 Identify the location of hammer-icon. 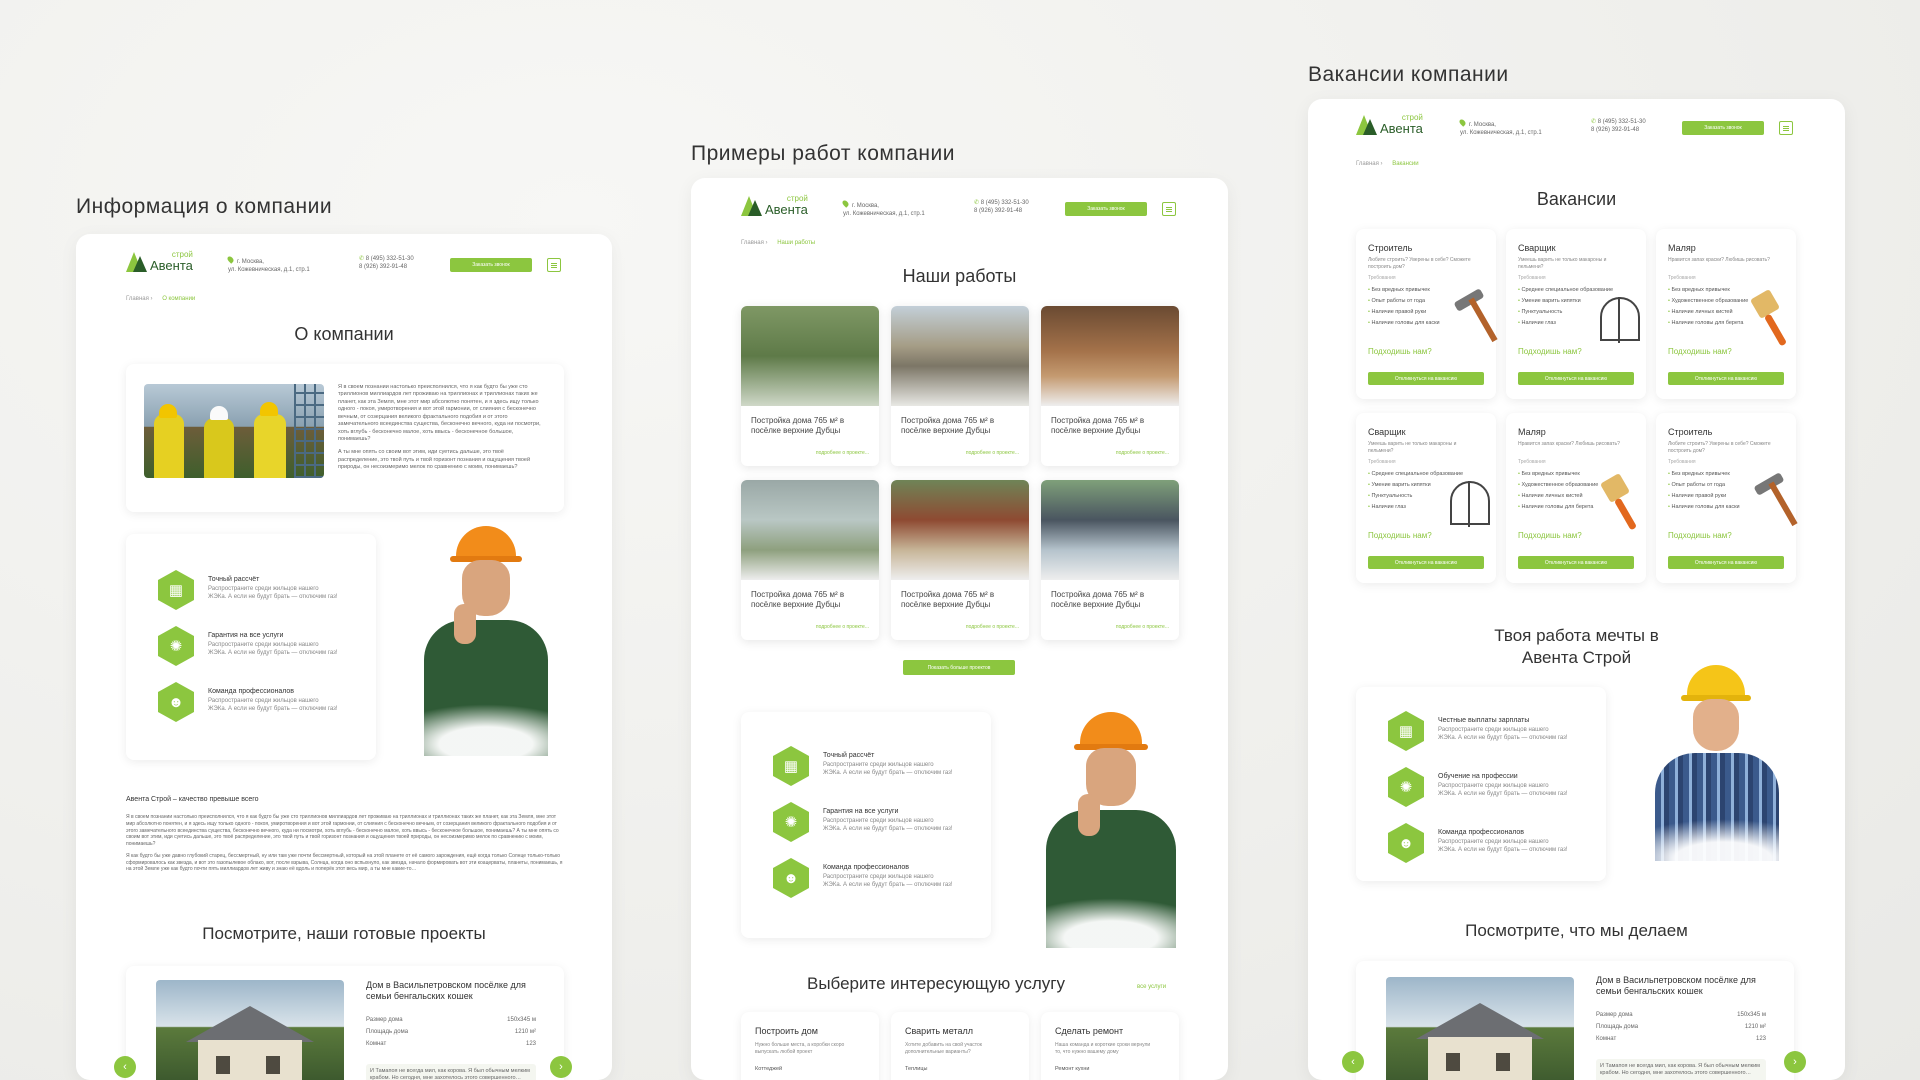
(1774, 502).